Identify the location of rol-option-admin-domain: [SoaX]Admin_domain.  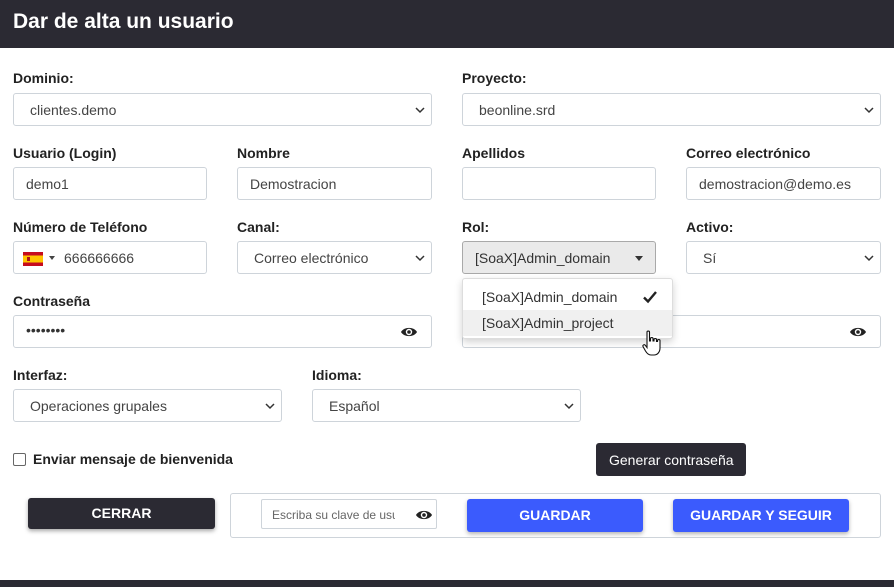
(567, 297).